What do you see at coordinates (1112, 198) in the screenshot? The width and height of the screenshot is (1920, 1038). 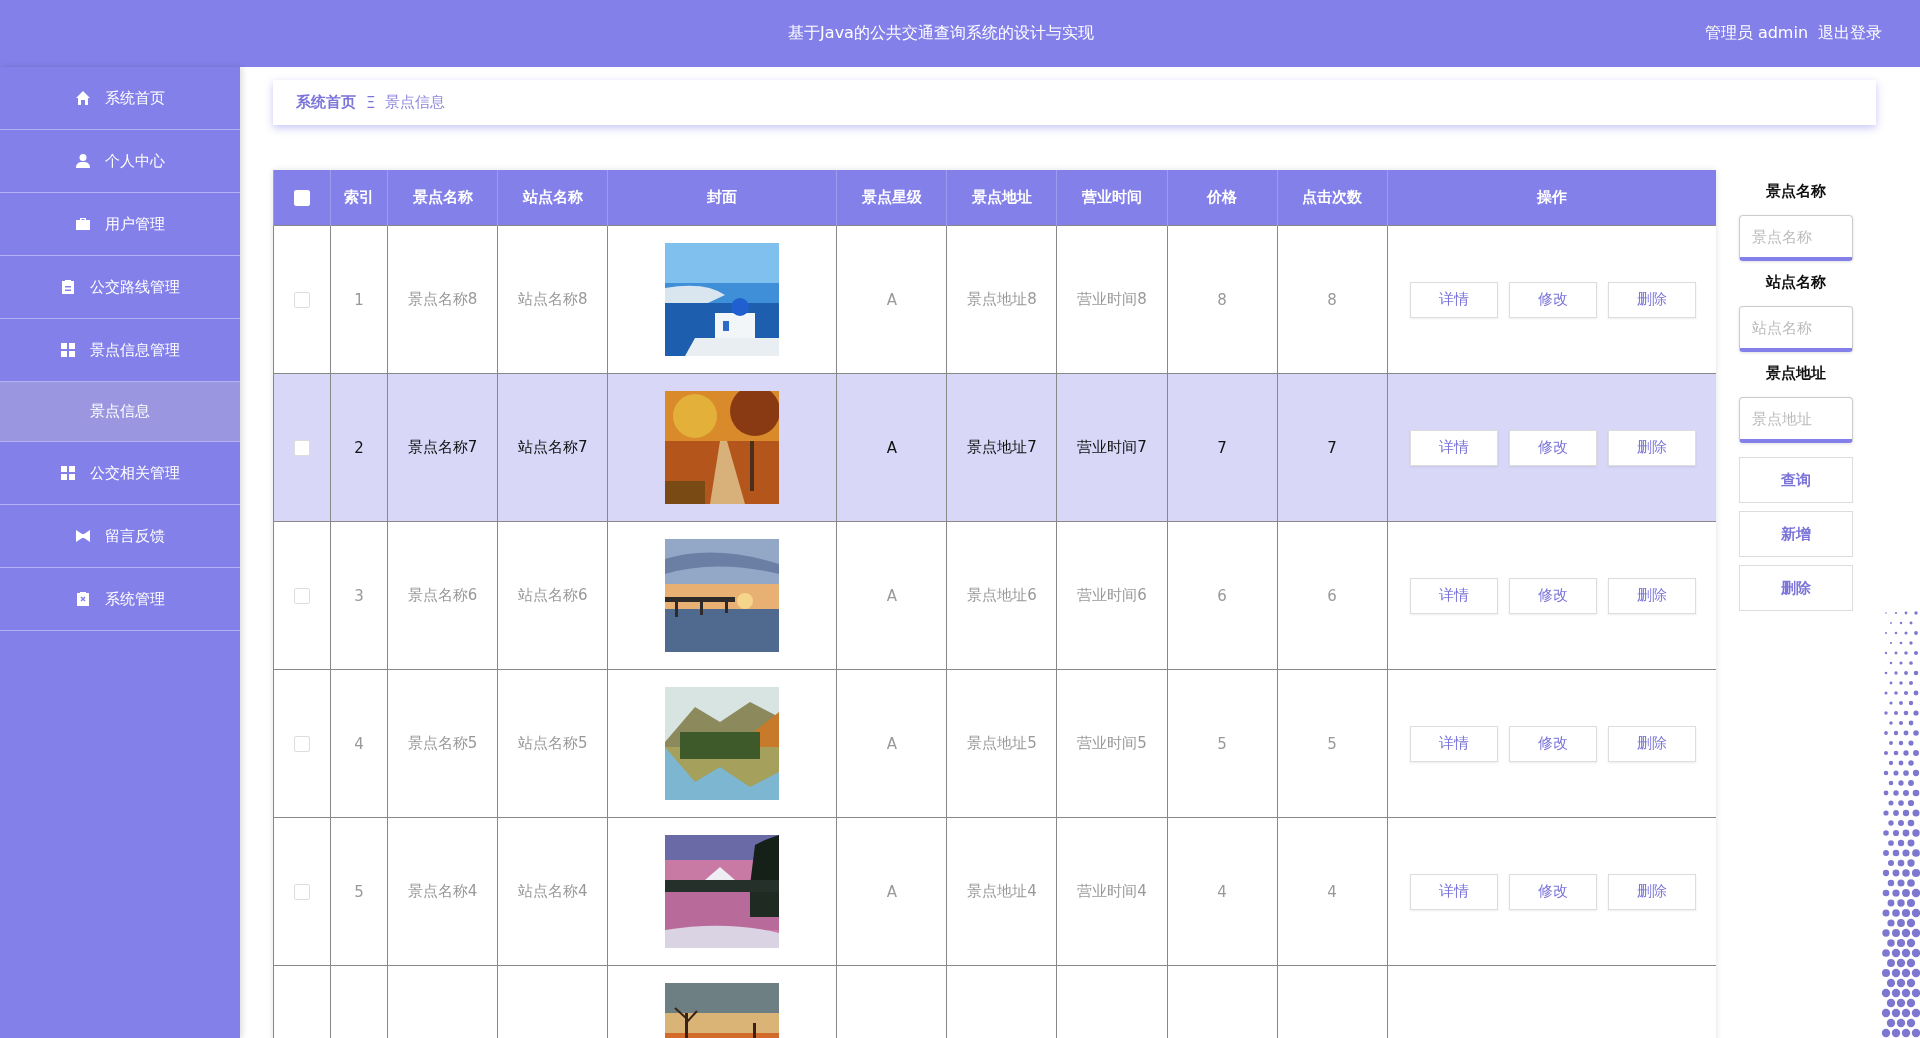 I see `column-header: 营业时间` at bounding box center [1112, 198].